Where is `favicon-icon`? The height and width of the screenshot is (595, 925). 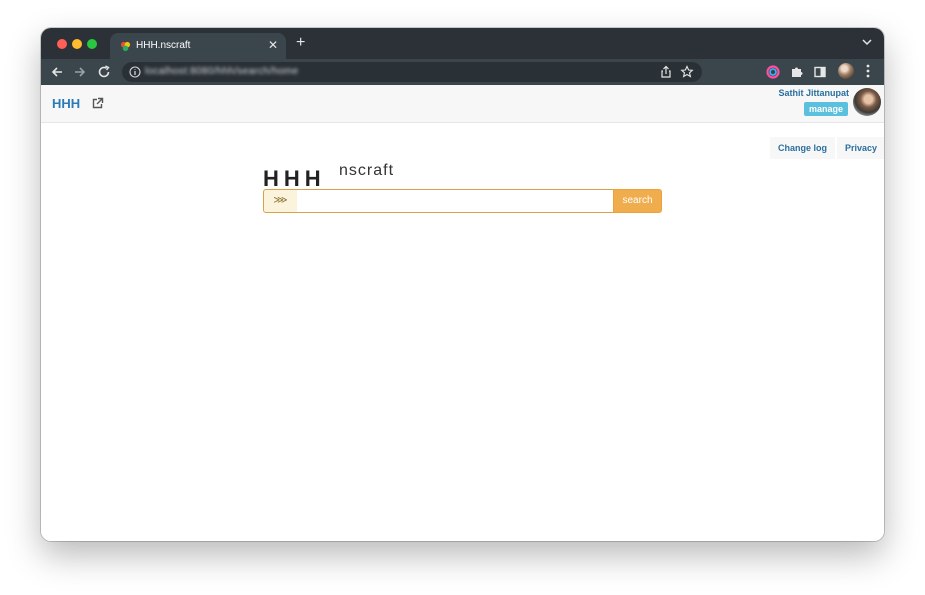 favicon-icon is located at coordinates (125, 46).